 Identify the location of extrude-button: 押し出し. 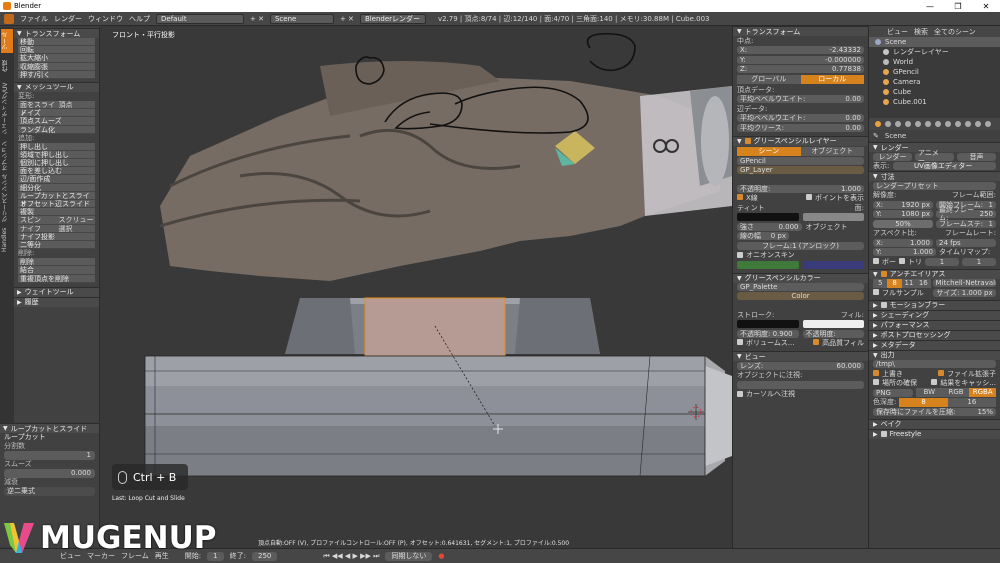
(56, 146).